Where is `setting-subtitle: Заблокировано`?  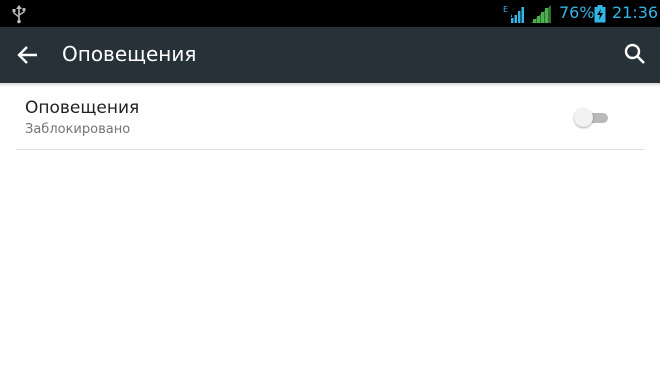
setting-subtitle: Заблокировано is located at coordinates (78, 129).